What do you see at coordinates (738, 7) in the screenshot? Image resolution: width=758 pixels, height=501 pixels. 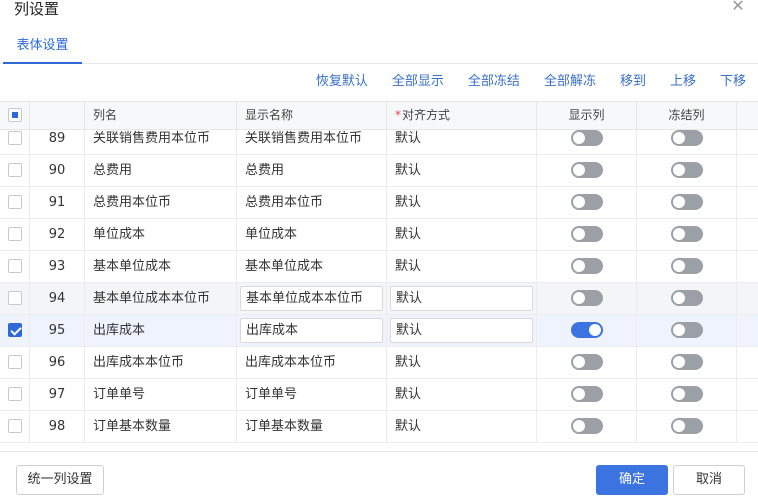 I see `close-icon: ✕` at bounding box center [738, 7].